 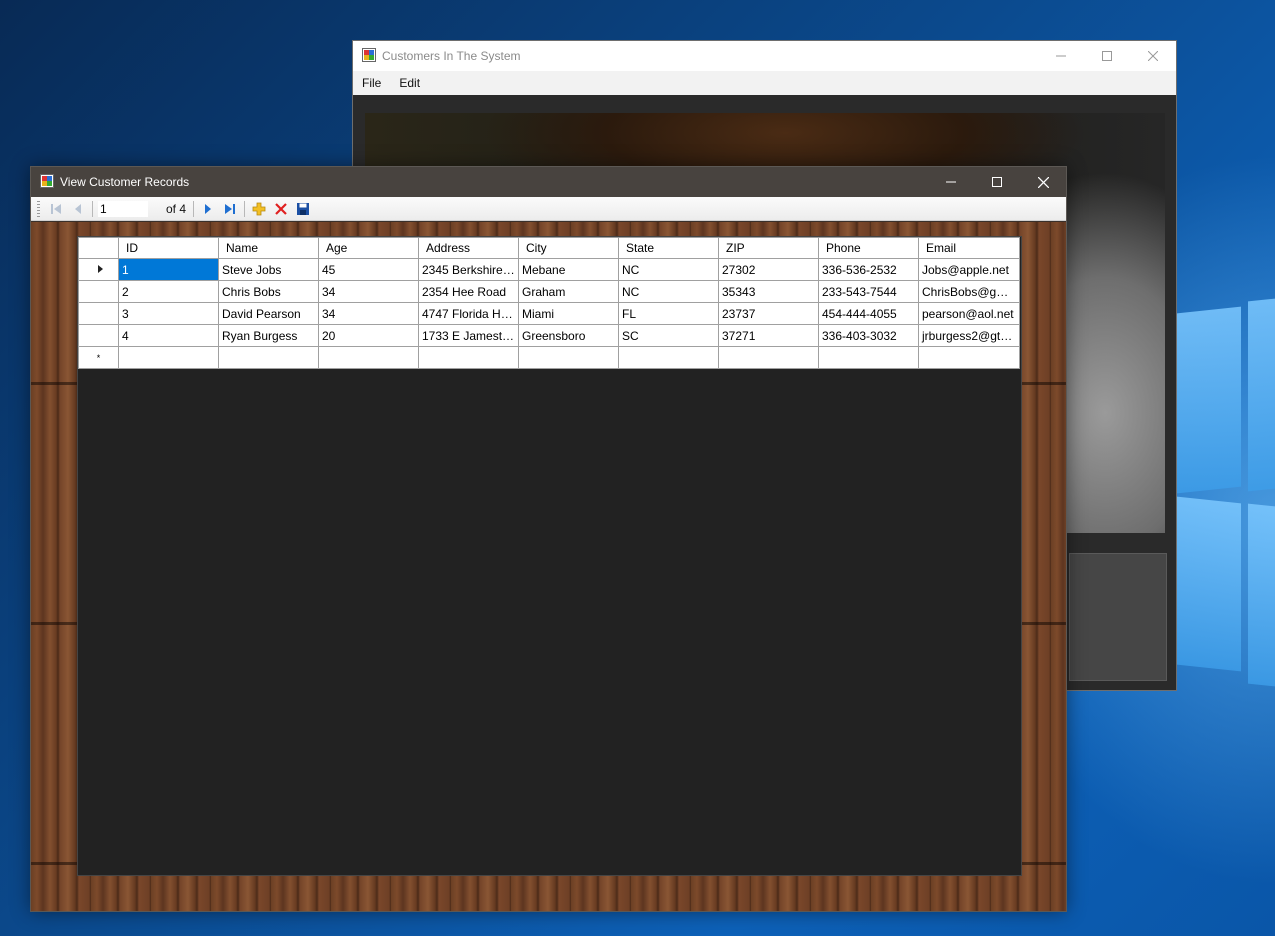 I want to click on cell-name: Chris Bobs, so click(x=268, y=291).